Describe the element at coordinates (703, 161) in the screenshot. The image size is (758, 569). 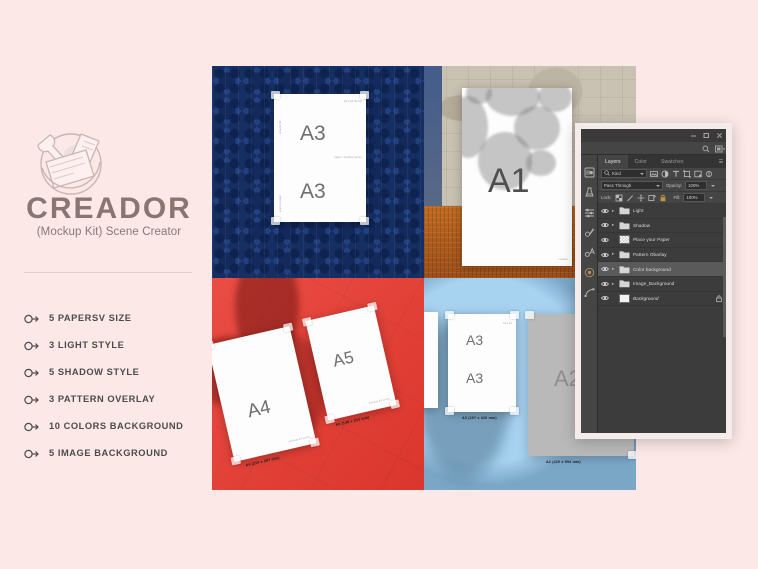
I see `tabs-spacer` at that location.